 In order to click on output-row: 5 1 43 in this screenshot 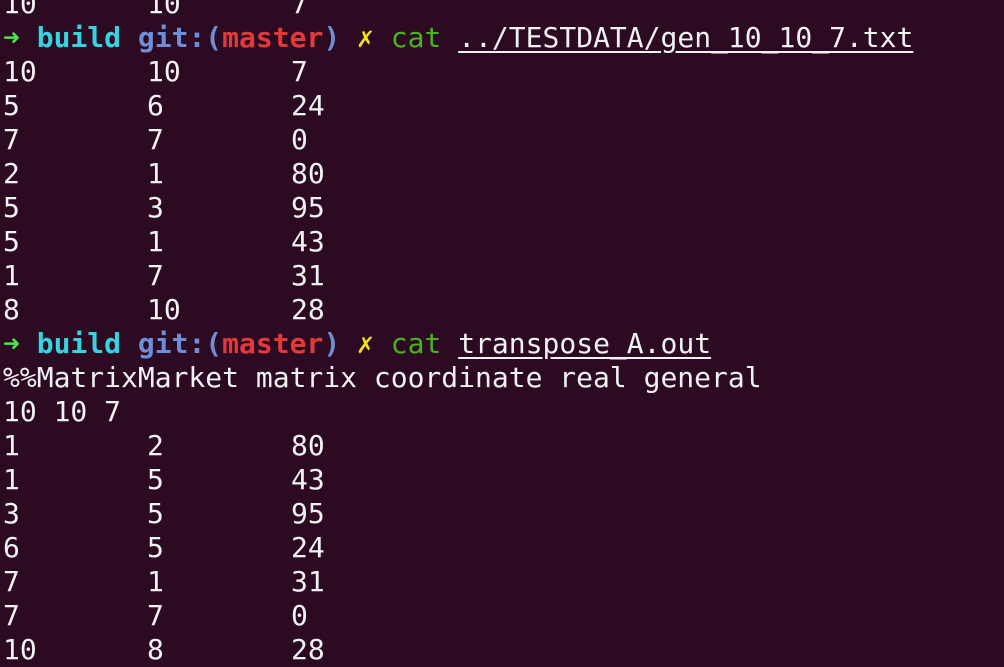, I will do `click(503, 242)`.